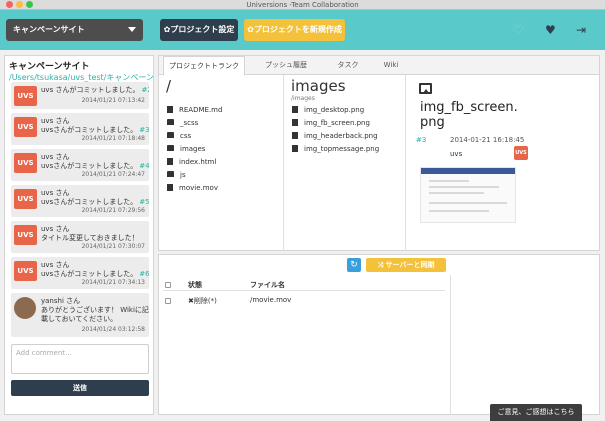 This screenshot has width=605, height=421. Describe the element at coordinates (186, 149) in the screenshot. I see `folder-item: images` at that location.